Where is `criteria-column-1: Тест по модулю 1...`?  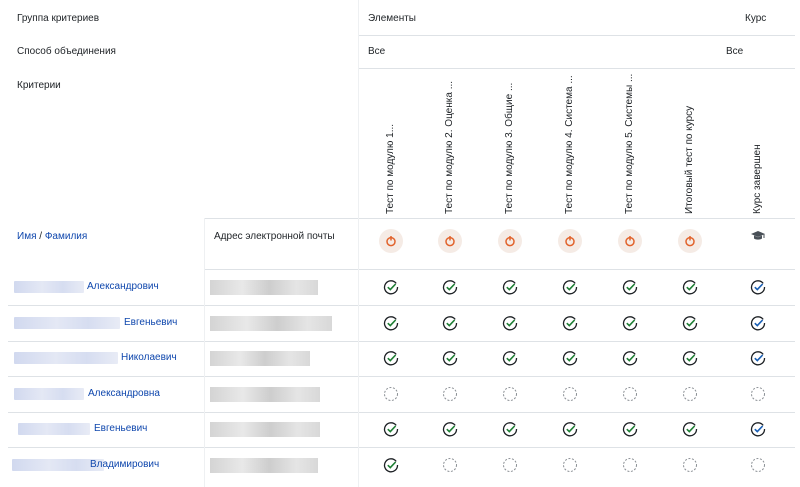 criteria-column-1: Тест по модулю 1... is located at coordinates (391, 144).